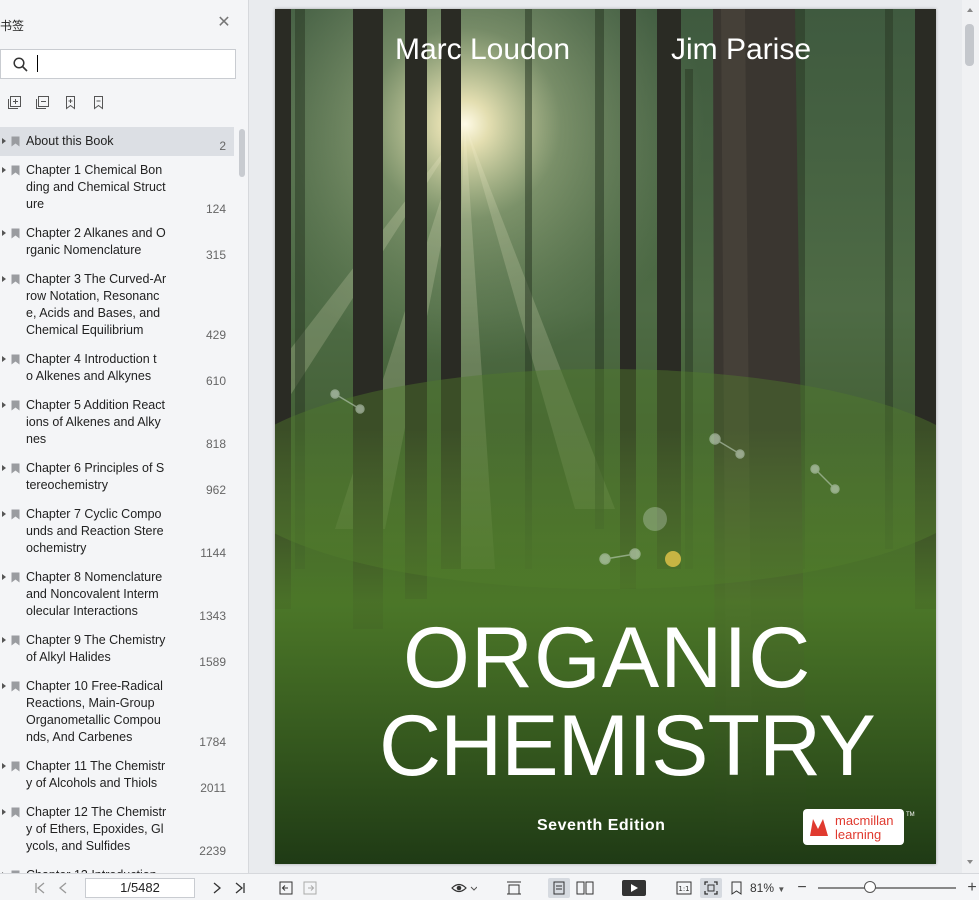 Image resolution: width=979 pixels, height=900 pixels. What do you see at coordinates (634, 887) in the screenshot?
I see `slideshow-play-icon` at bounding box center [634, 887].